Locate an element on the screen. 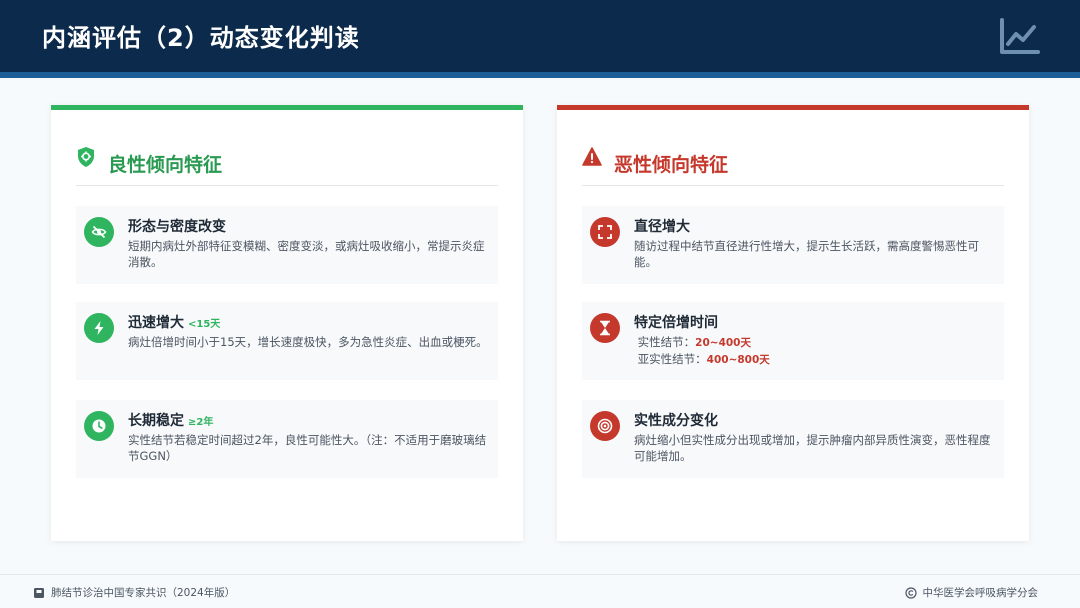  item-description: 病灶倍增时间小于15天，增长速度极快，多为急性炎症、出血或梗死。 is located at coordinates (308, 342).